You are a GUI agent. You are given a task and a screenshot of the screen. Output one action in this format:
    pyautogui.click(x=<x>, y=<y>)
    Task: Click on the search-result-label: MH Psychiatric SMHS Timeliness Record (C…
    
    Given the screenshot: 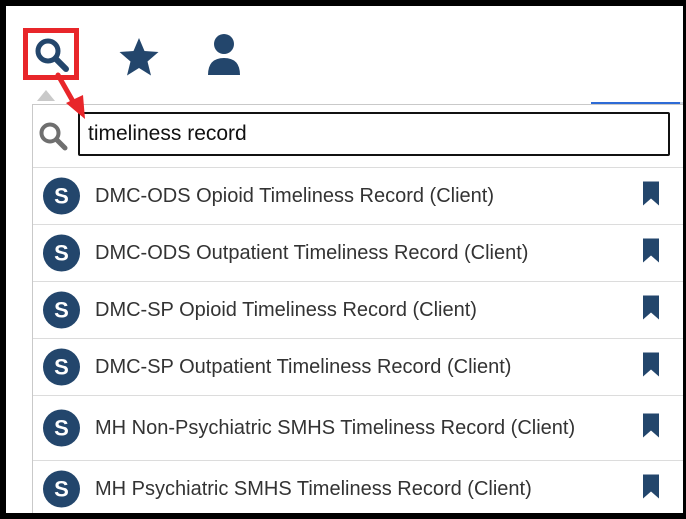 What is the action you would take?
    pyautogui.click(x=313, y=489)
    